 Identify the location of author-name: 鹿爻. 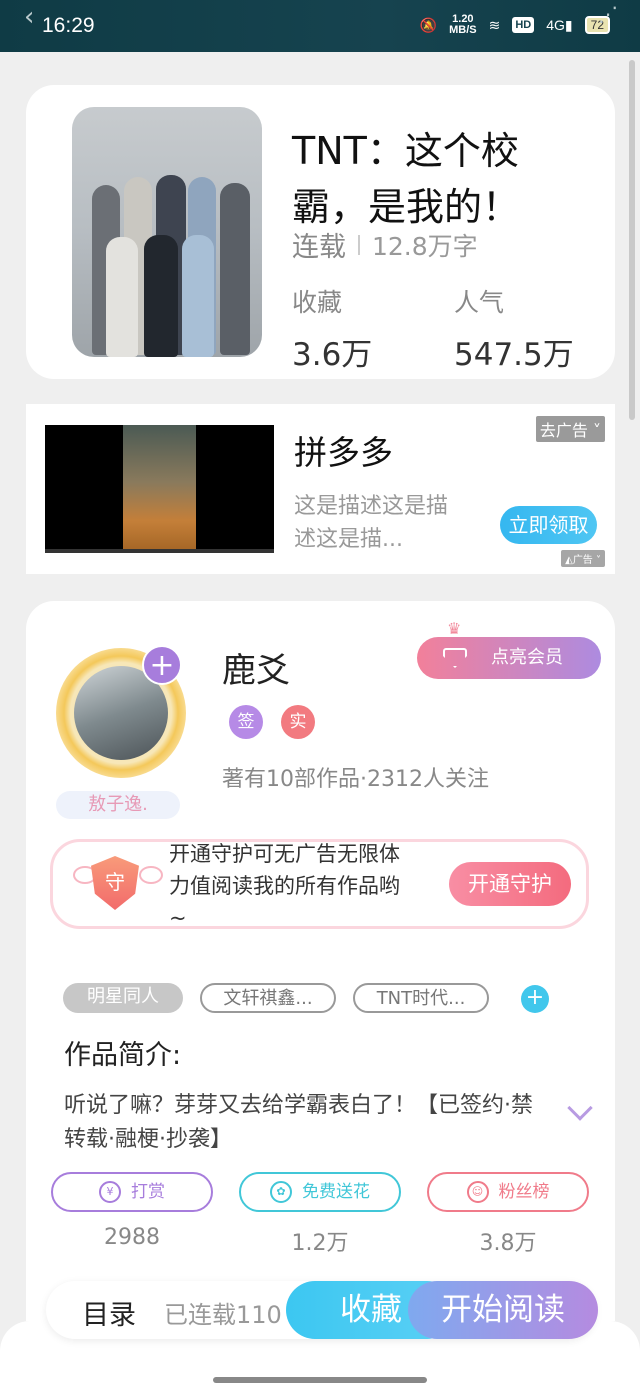
(256, 667).